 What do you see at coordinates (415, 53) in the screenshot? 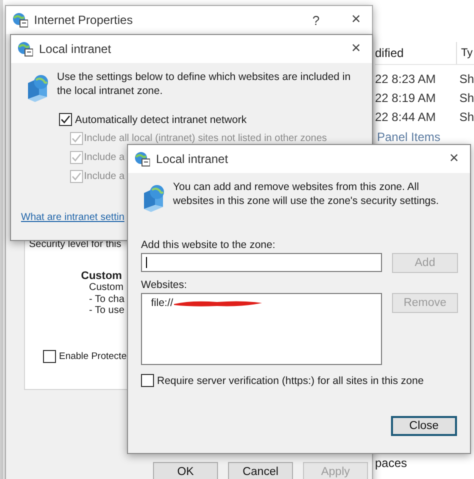
I see `column-header: dified` at bounding box center [415, 53].